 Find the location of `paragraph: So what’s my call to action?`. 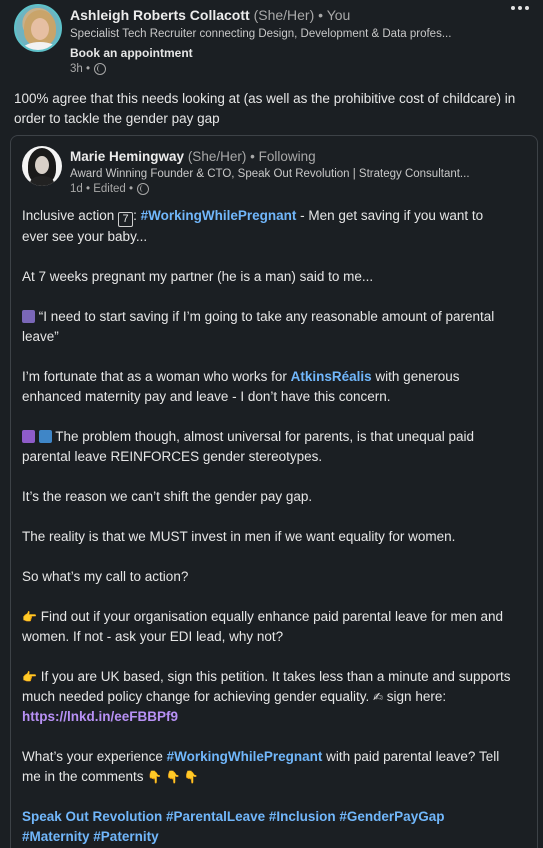

paragraph: So what’s my call to action? is located at coordinates (105, 576).